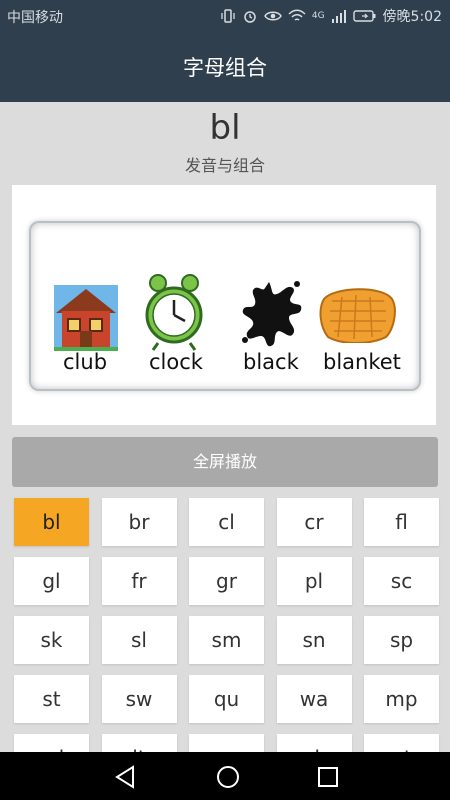  I want to click on grid-item-wa: wa, so click(314, 699).